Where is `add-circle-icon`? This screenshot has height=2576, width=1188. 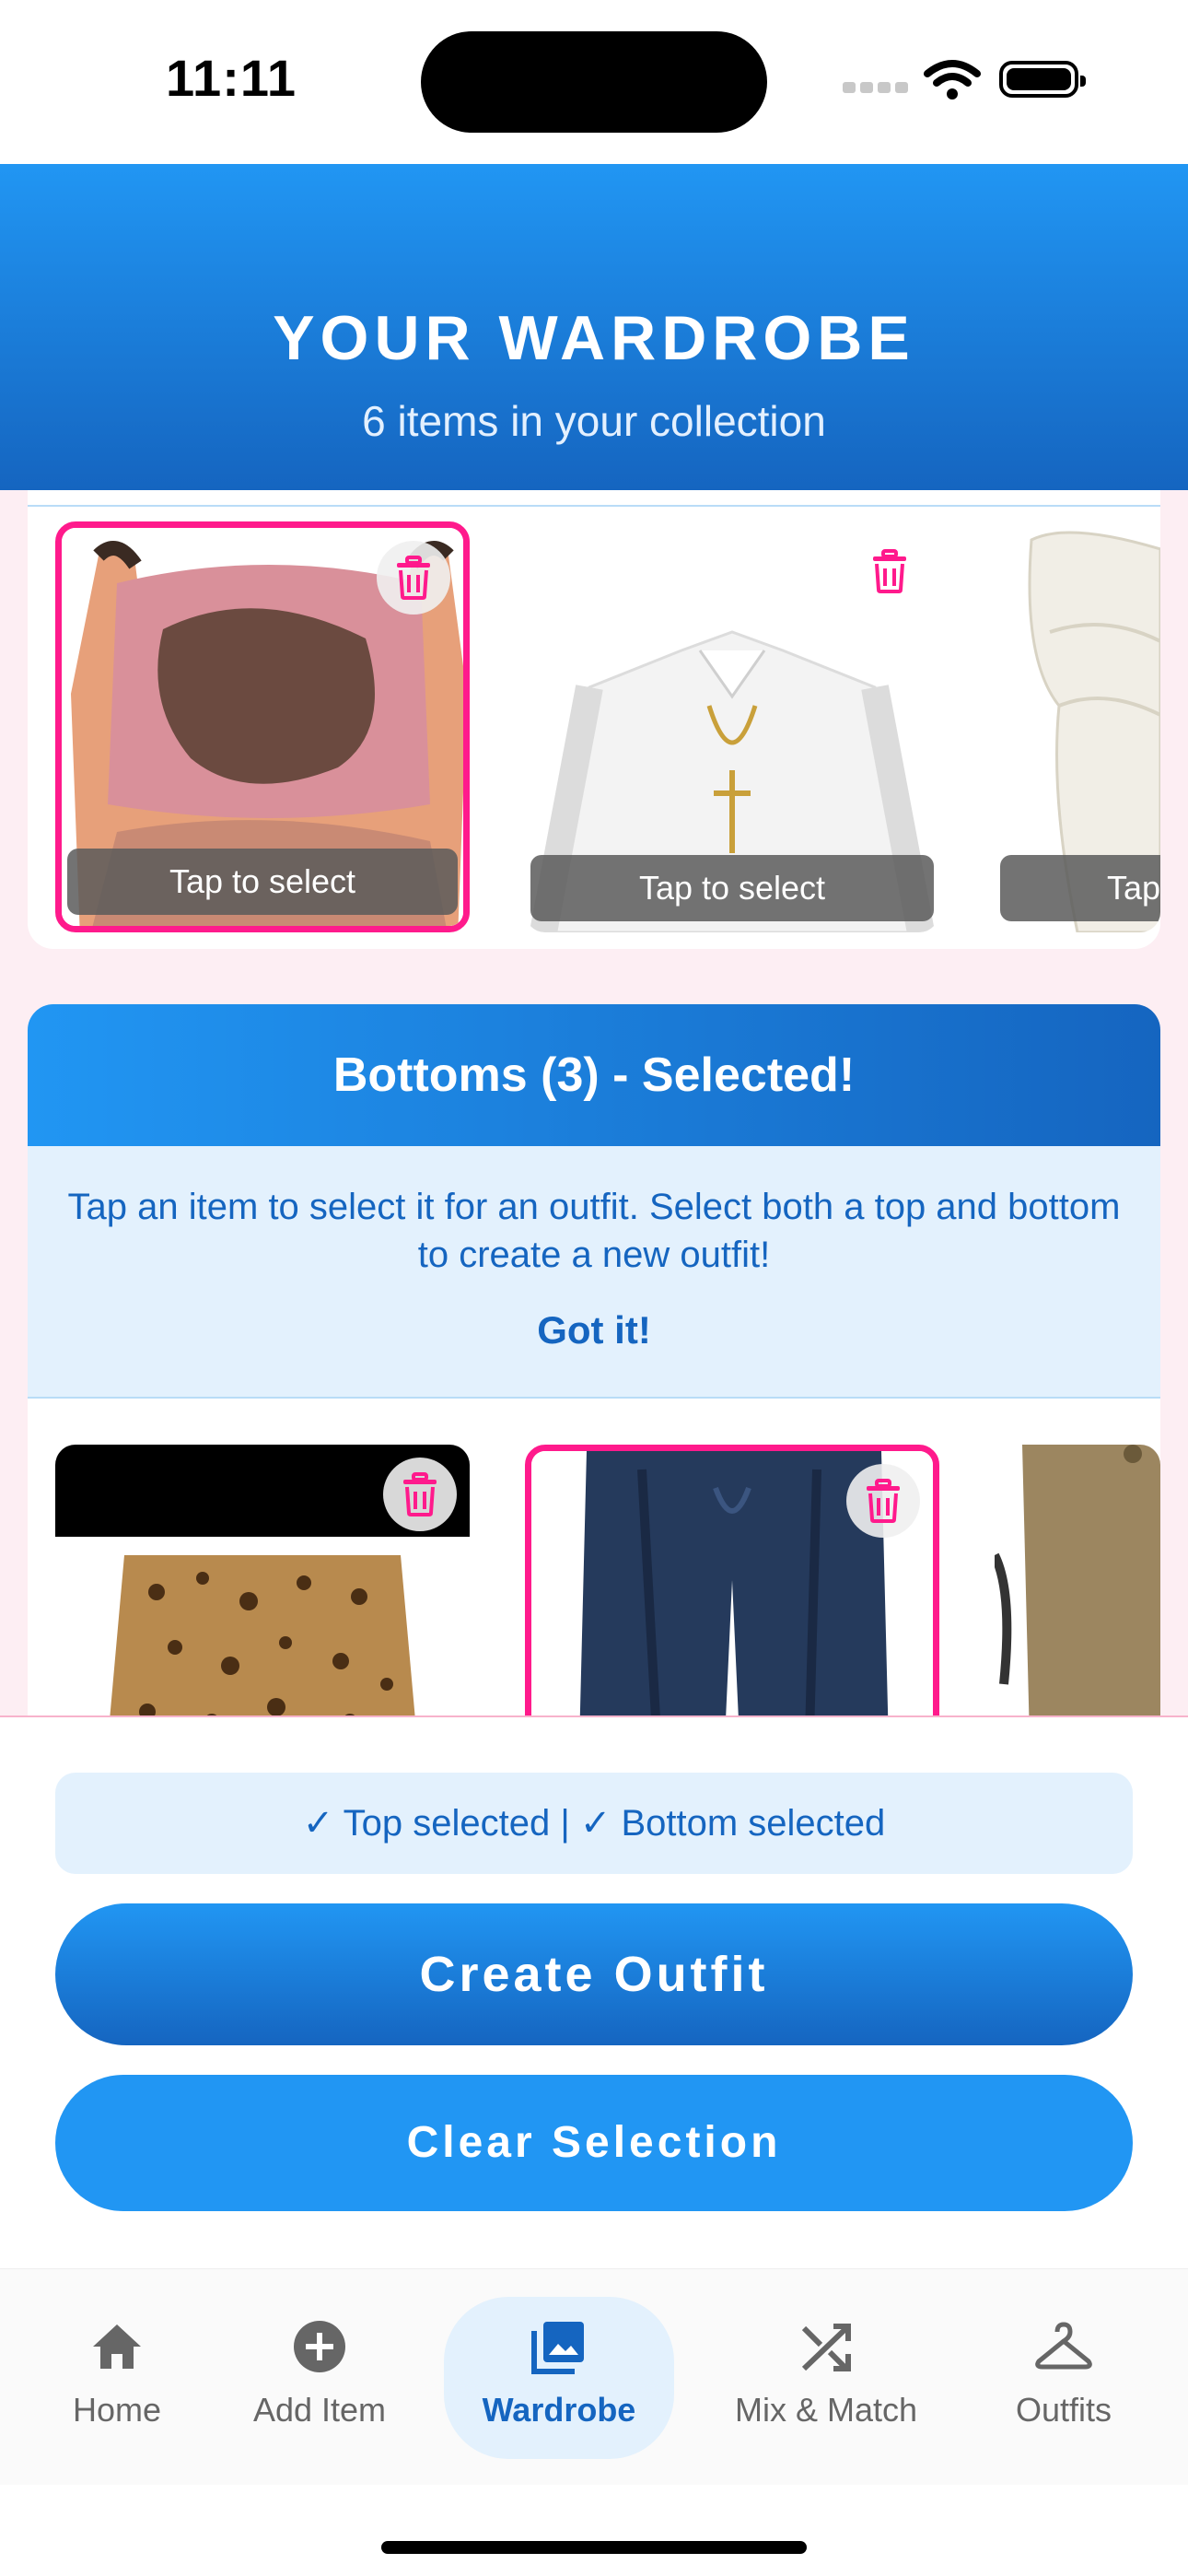 add-circle-icon is located at coordinates (319, 2346).